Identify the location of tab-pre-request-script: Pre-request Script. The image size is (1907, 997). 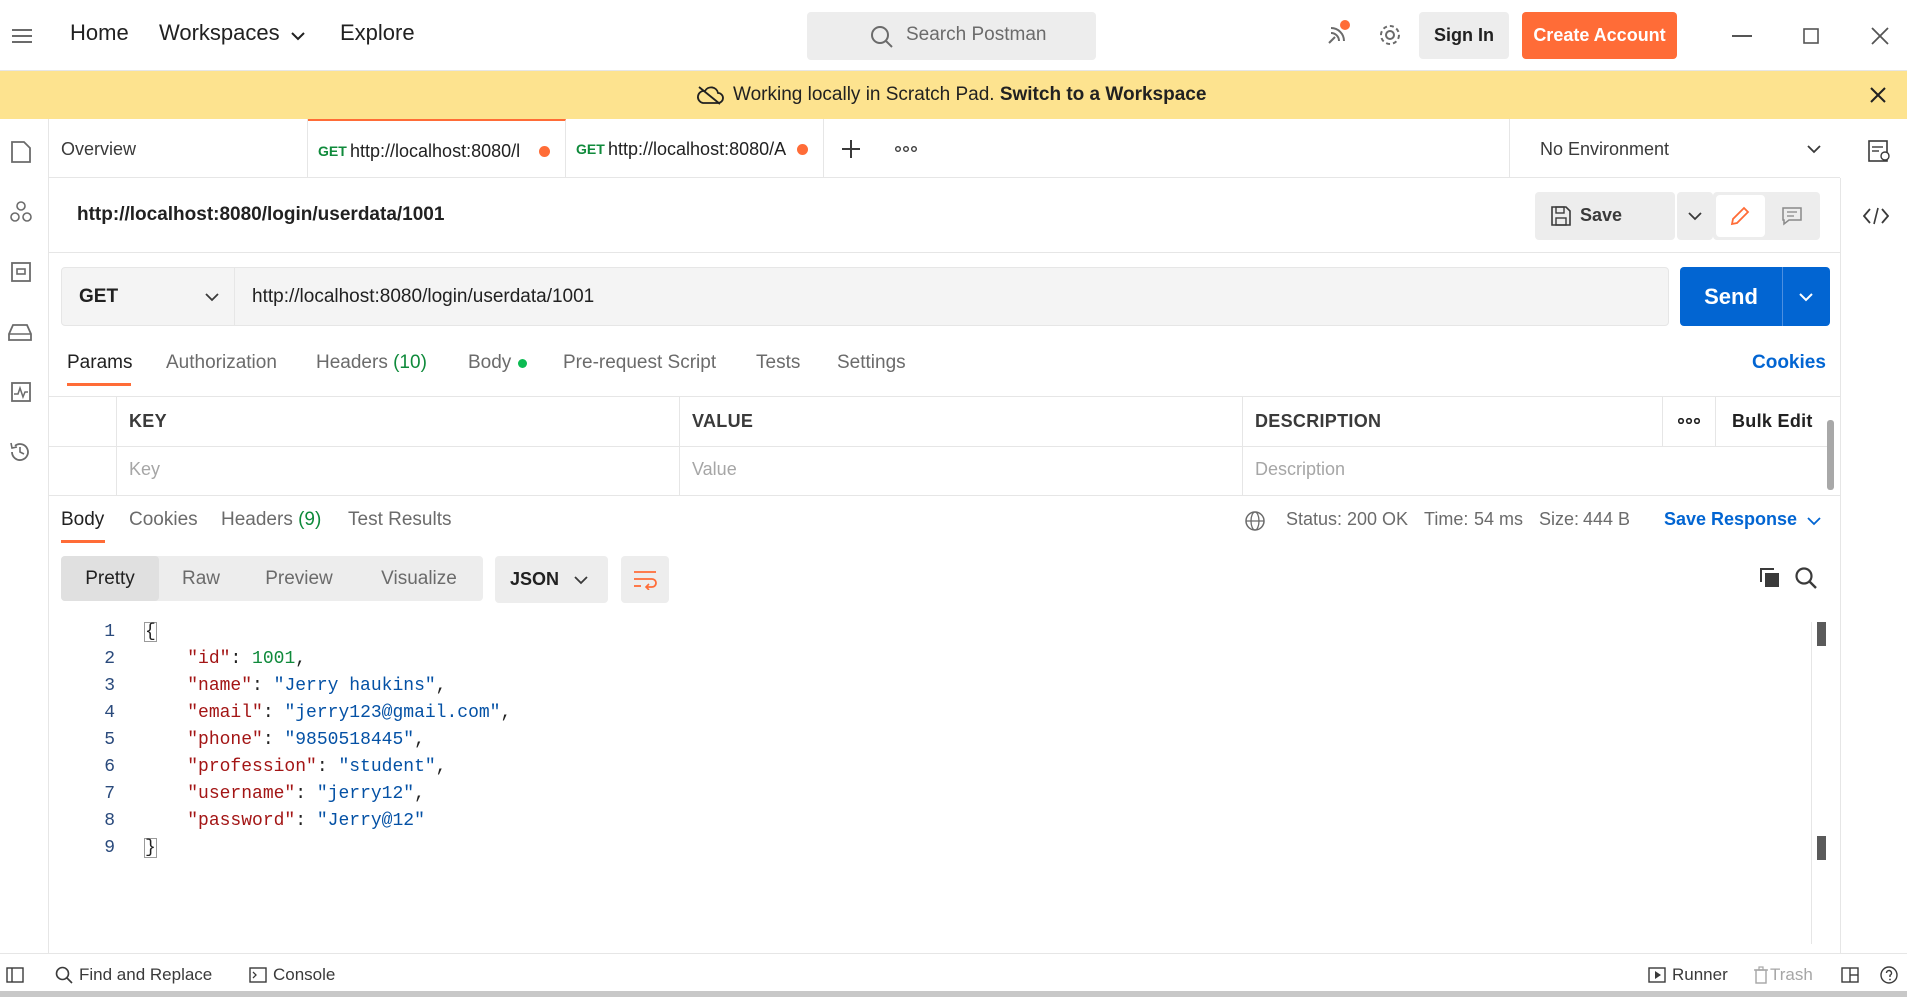
(639, 363).